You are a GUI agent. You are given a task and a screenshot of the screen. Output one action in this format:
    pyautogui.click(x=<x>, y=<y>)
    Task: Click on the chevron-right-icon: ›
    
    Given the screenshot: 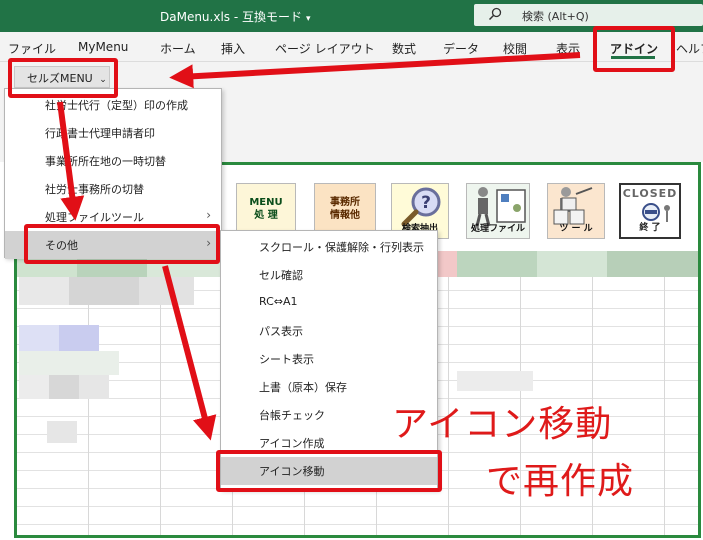 What is the action you would take?
    pyautogui.click(x=208, y=215)
    